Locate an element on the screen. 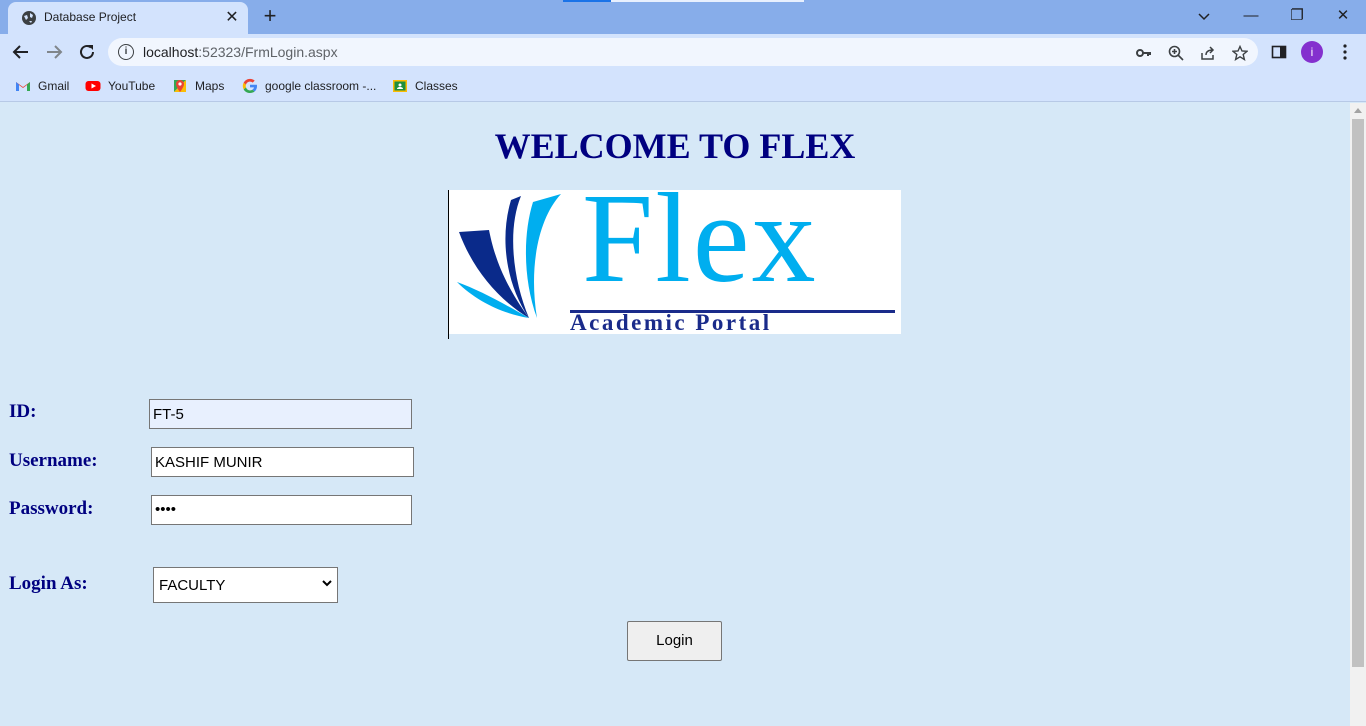 The height and width of the screenshot is (726, 1366). maps-icon is located at coordinates (180, 86).